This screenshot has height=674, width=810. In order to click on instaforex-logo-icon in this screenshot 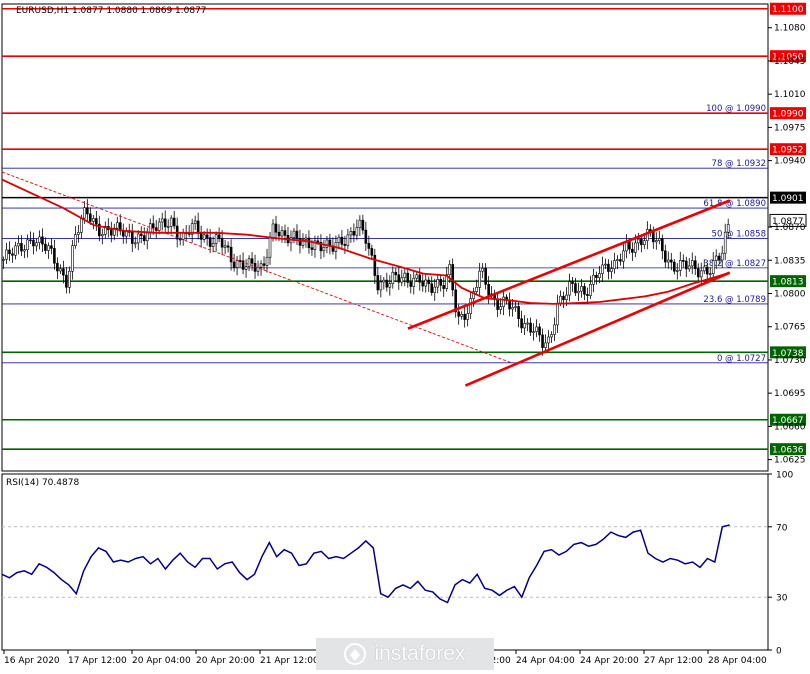, I will do `click(355, 654)`.